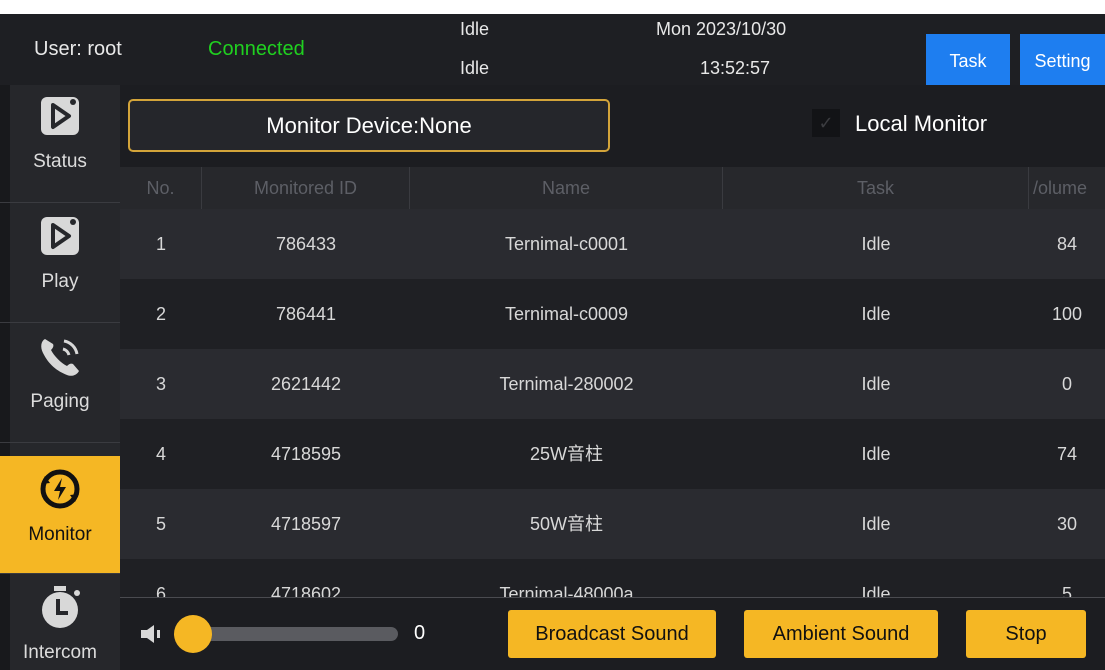 This screenshot has width=1105, height=670. What do you see at coordinates (193, 634) in the screenshot?
I see `volume-slider-knob` at bounding box center [193, 634].